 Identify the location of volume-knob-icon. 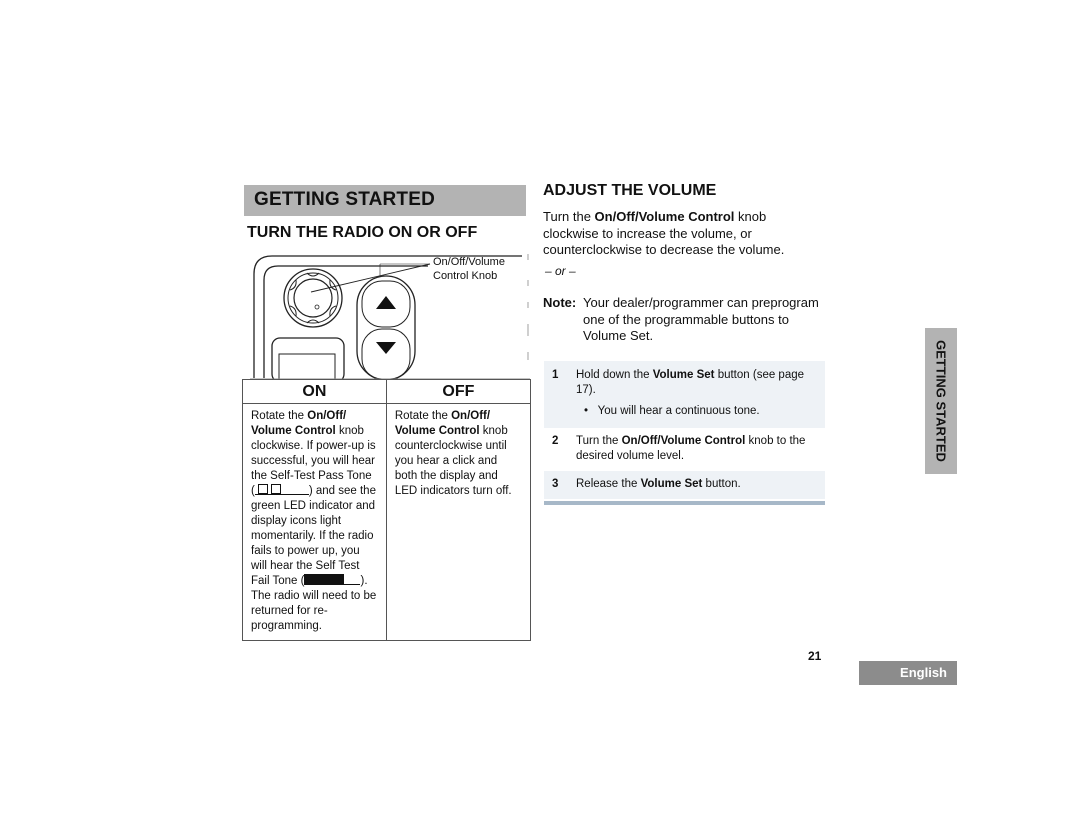
(313, 298).